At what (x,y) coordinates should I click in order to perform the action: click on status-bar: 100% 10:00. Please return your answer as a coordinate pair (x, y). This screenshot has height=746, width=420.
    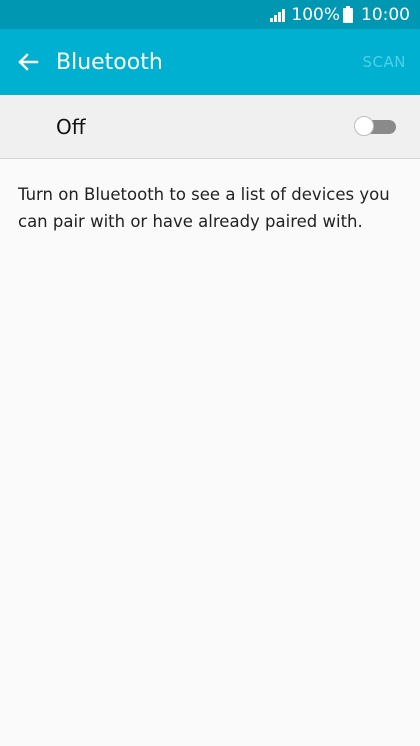
    Looking at the image, I should click on (210, 14).